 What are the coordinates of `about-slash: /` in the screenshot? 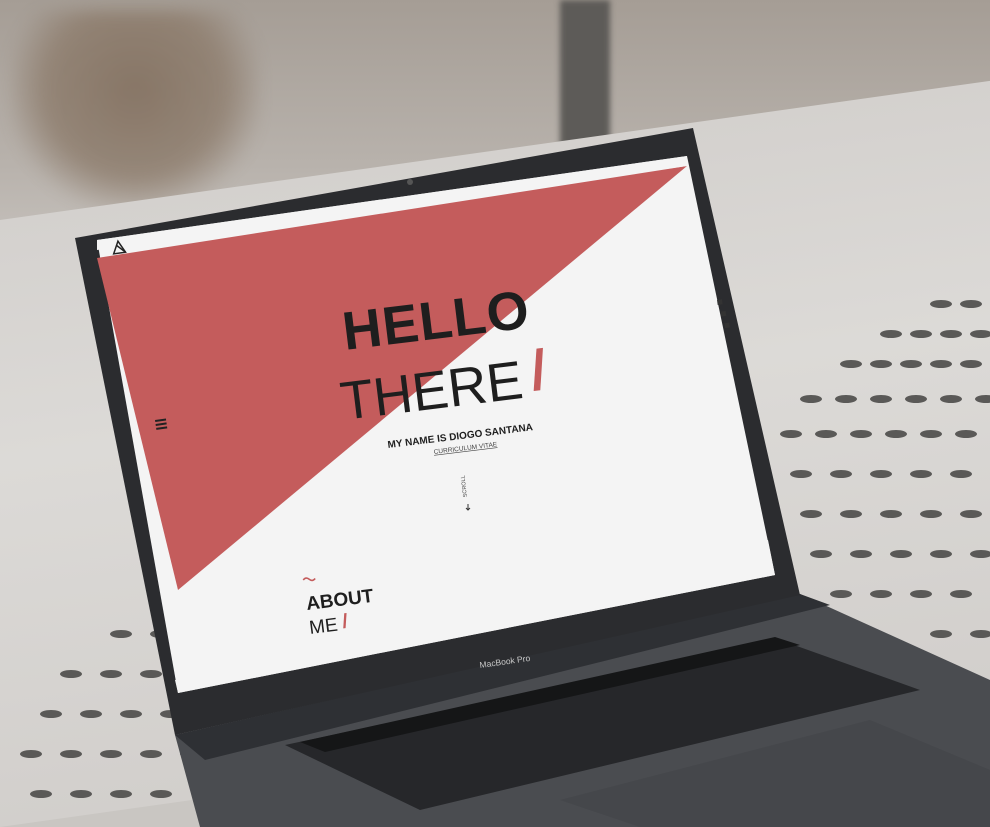 It's located at (345, 621).